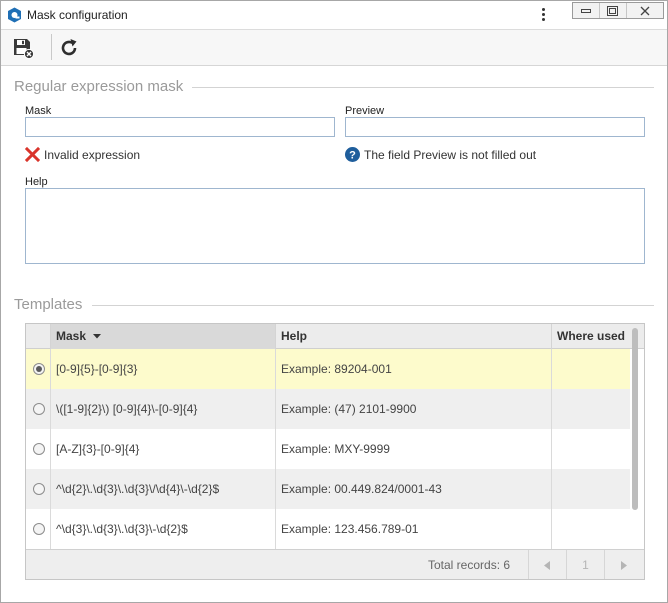  I want to click on help-cell: Example: 00.449.824/0001-43, so click(414, 489).